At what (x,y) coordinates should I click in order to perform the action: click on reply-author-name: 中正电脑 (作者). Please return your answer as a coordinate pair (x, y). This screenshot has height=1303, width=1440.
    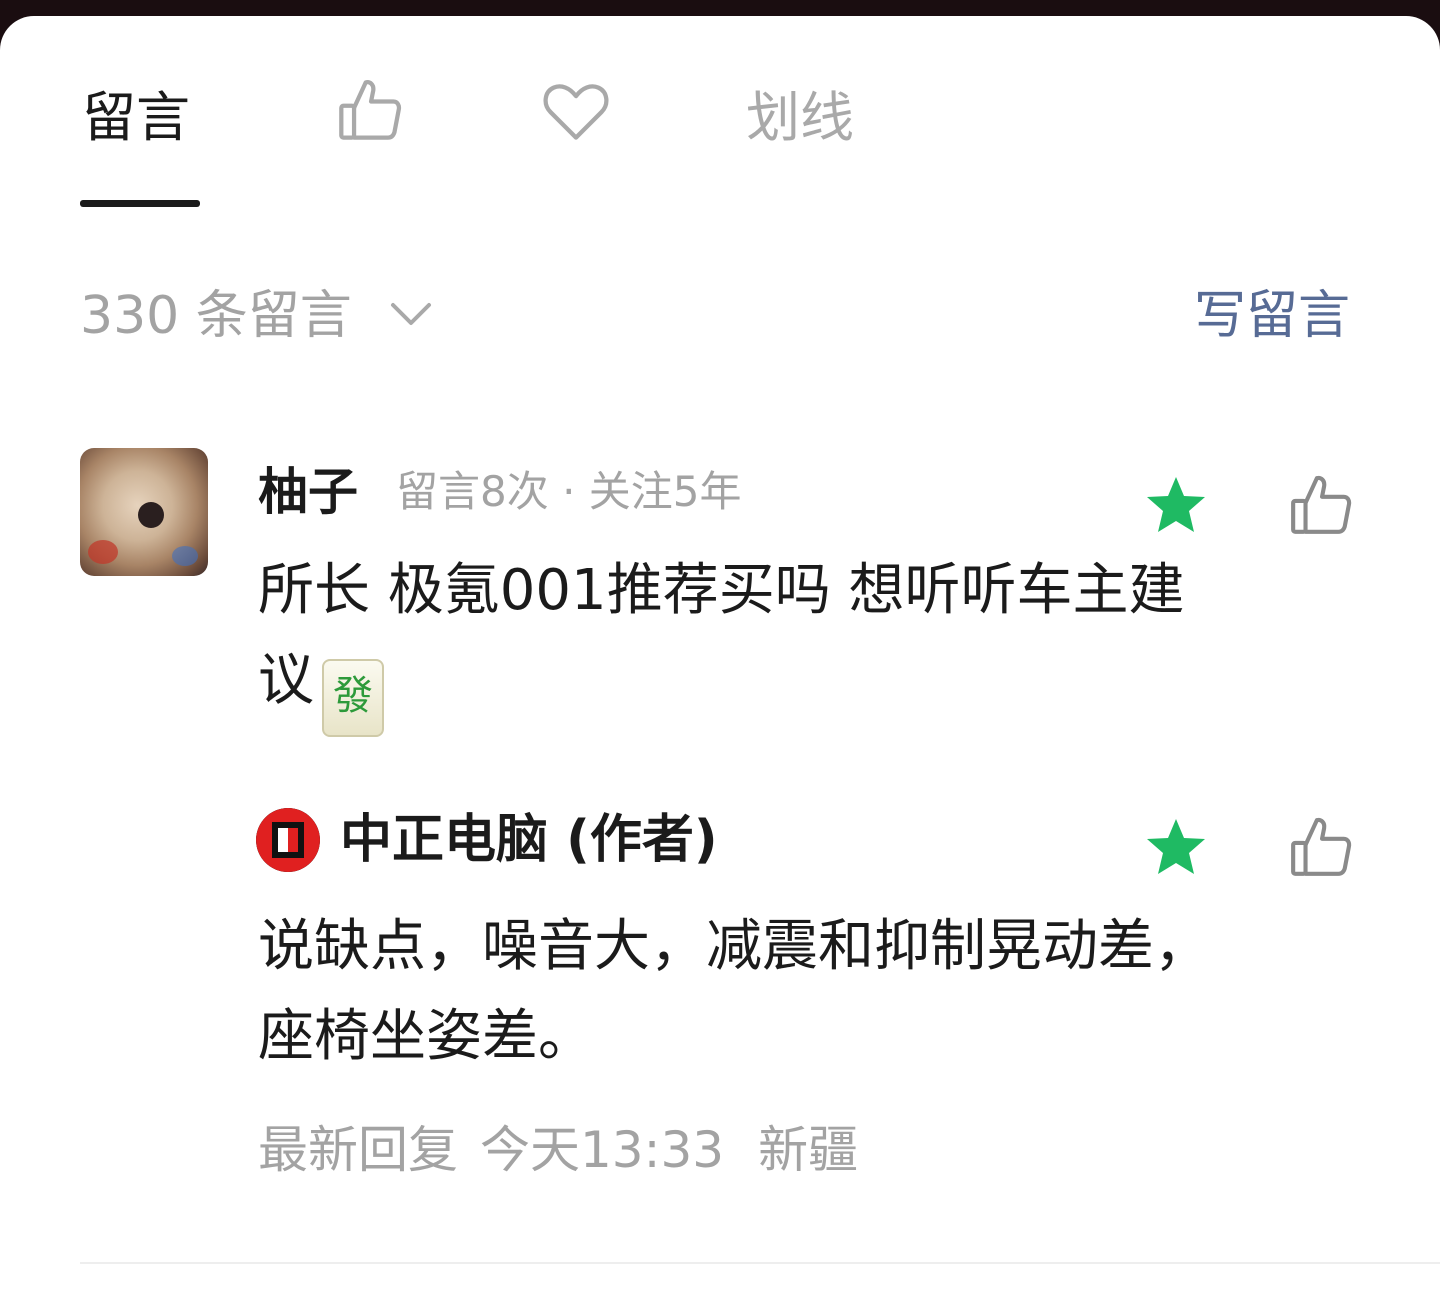
    Looking at the image, I should click on (529, 840).